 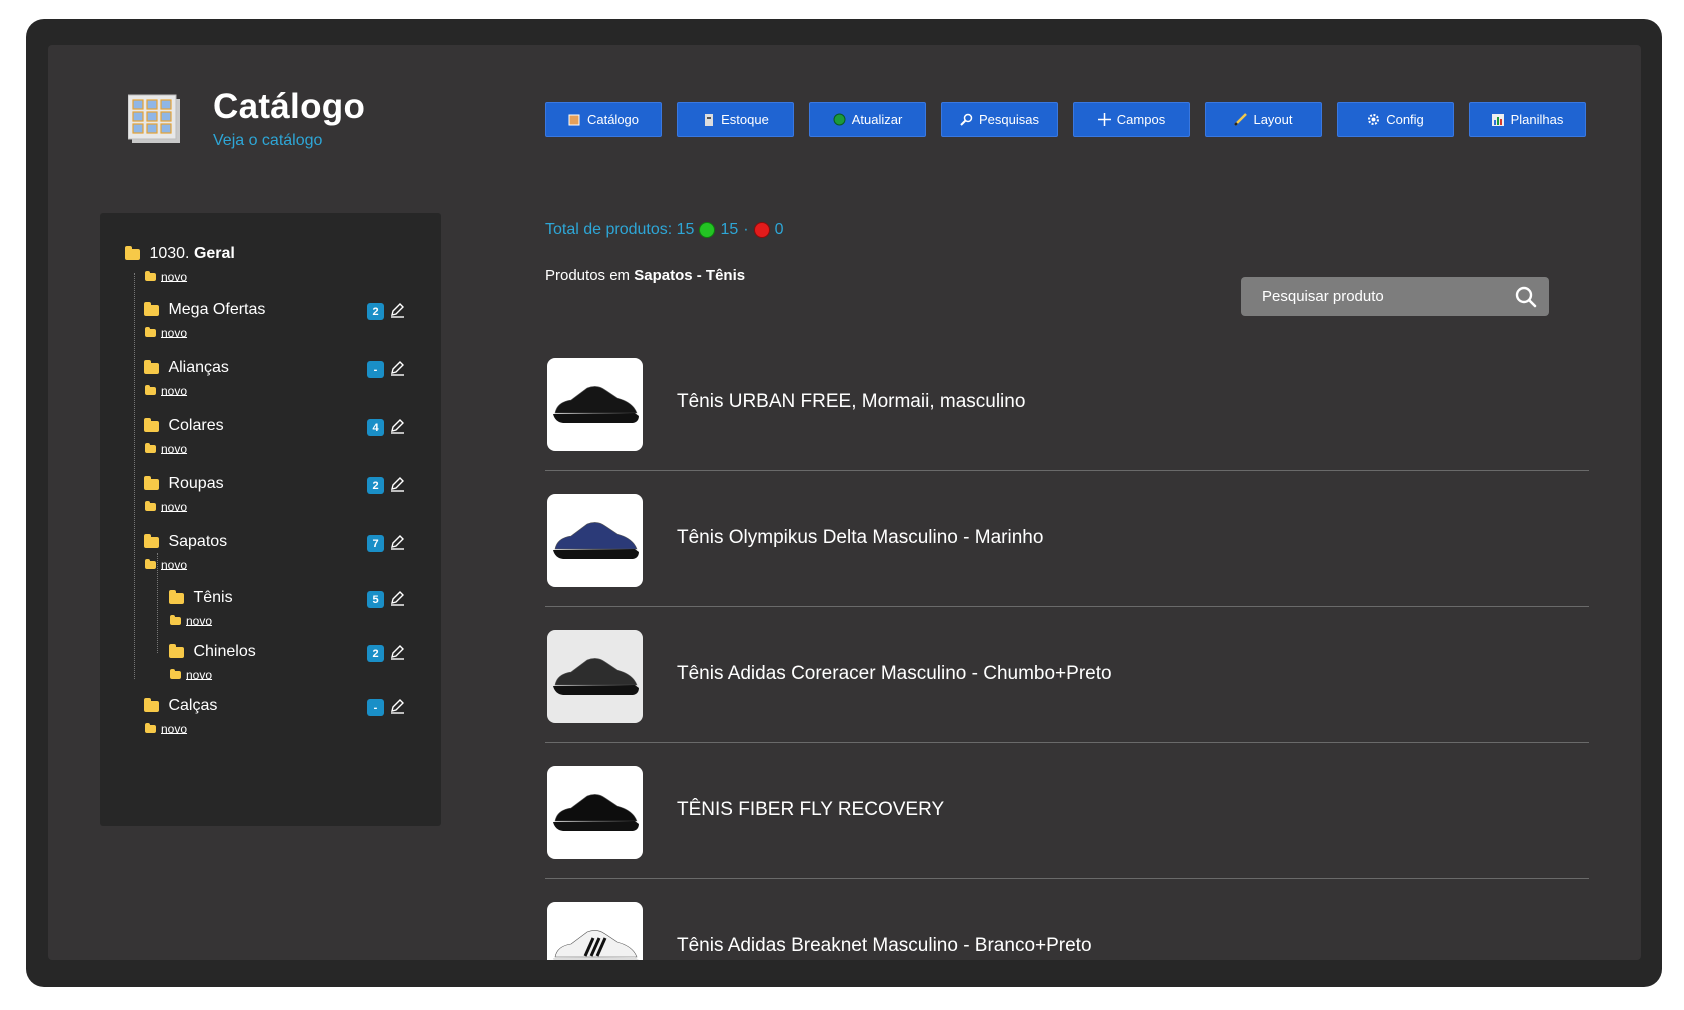 I want to click on page-title: Catálogo, so click(x=289, y=106).